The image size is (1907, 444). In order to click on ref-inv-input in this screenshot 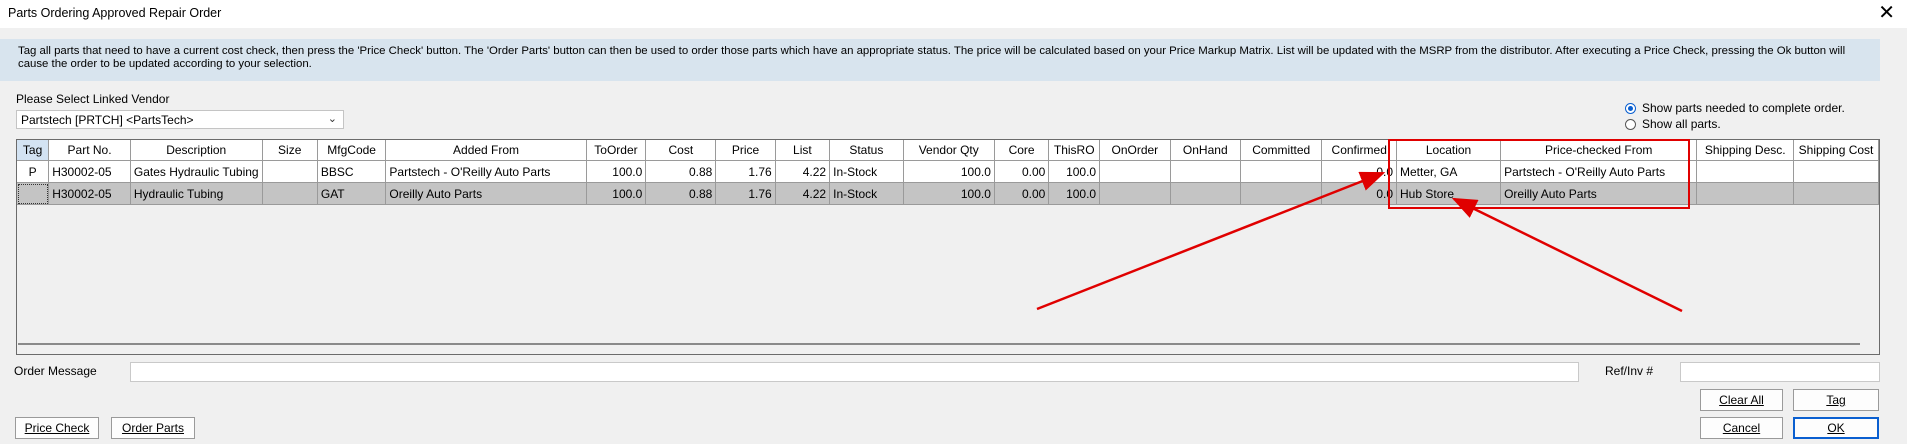, I will do `click(1780, 372)`.